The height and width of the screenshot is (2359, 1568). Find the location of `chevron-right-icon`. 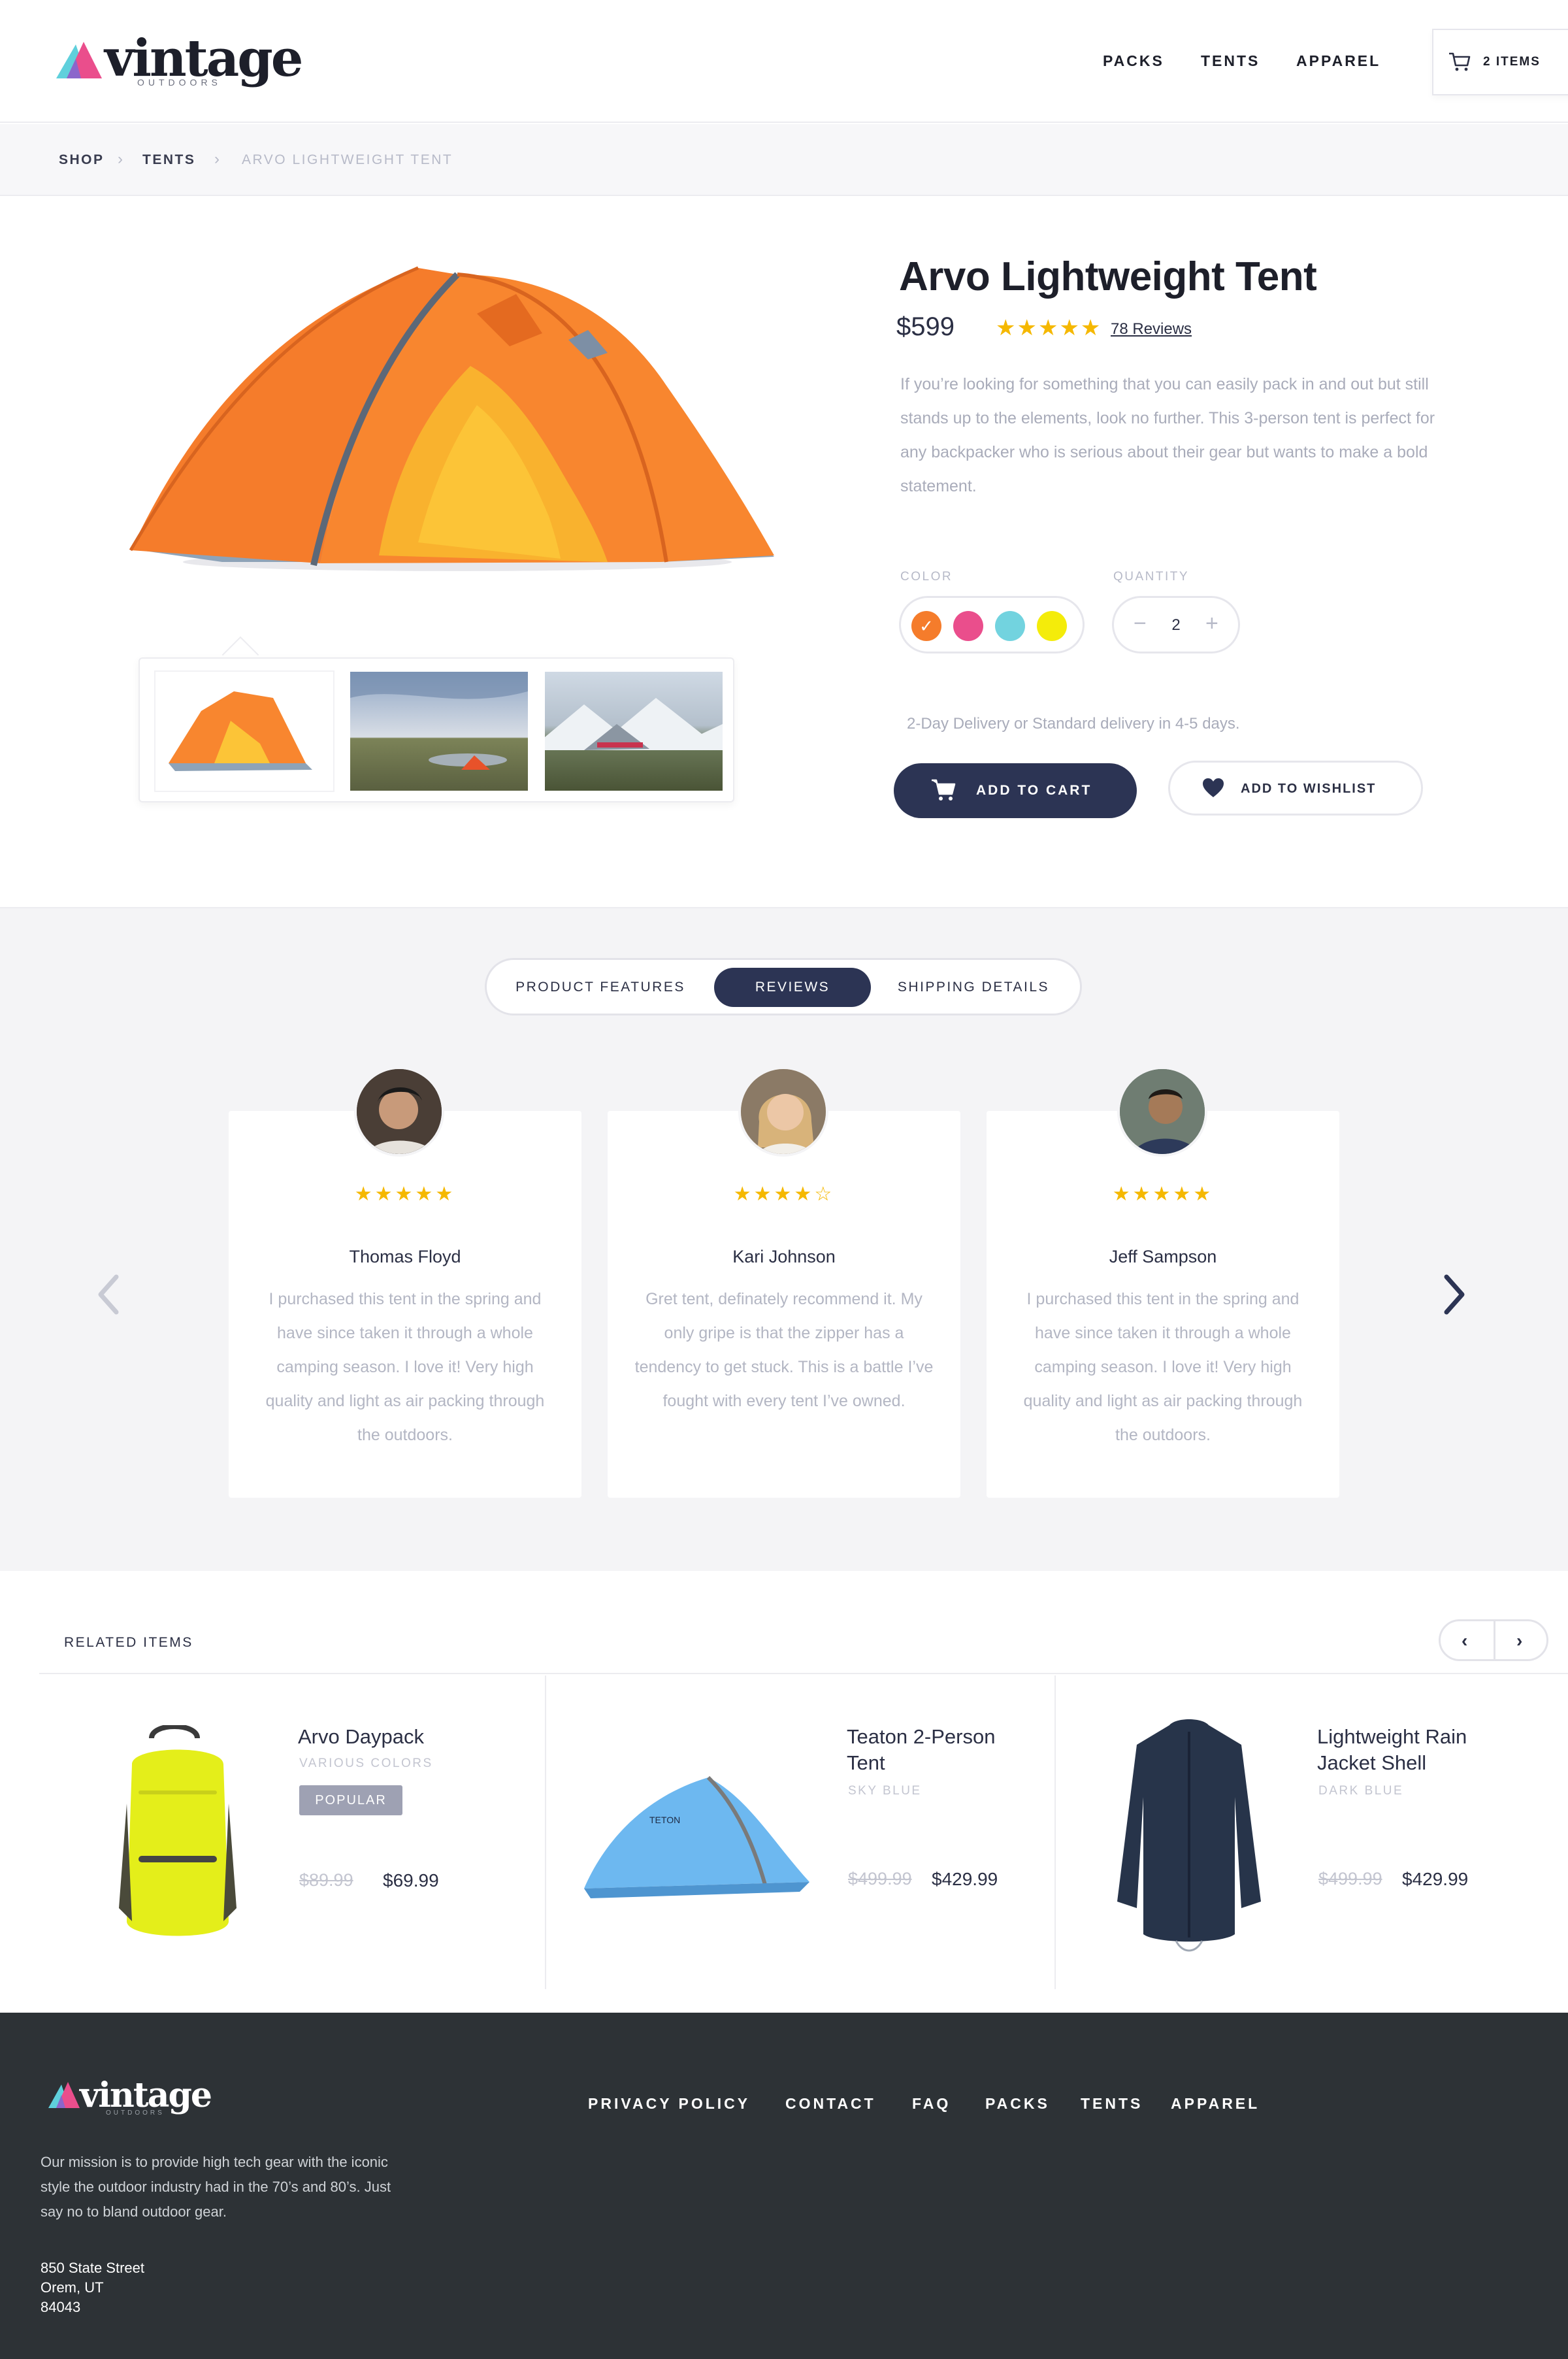

chevron-right-icon is located at coordinates (1454, 1294).